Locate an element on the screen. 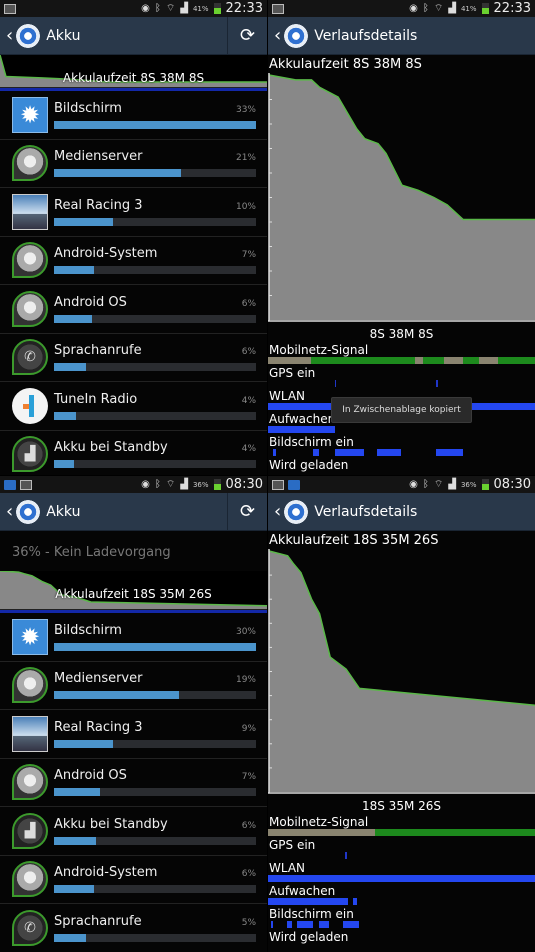  timeline-track: Aufwachen is located at coordinates (401, 895).